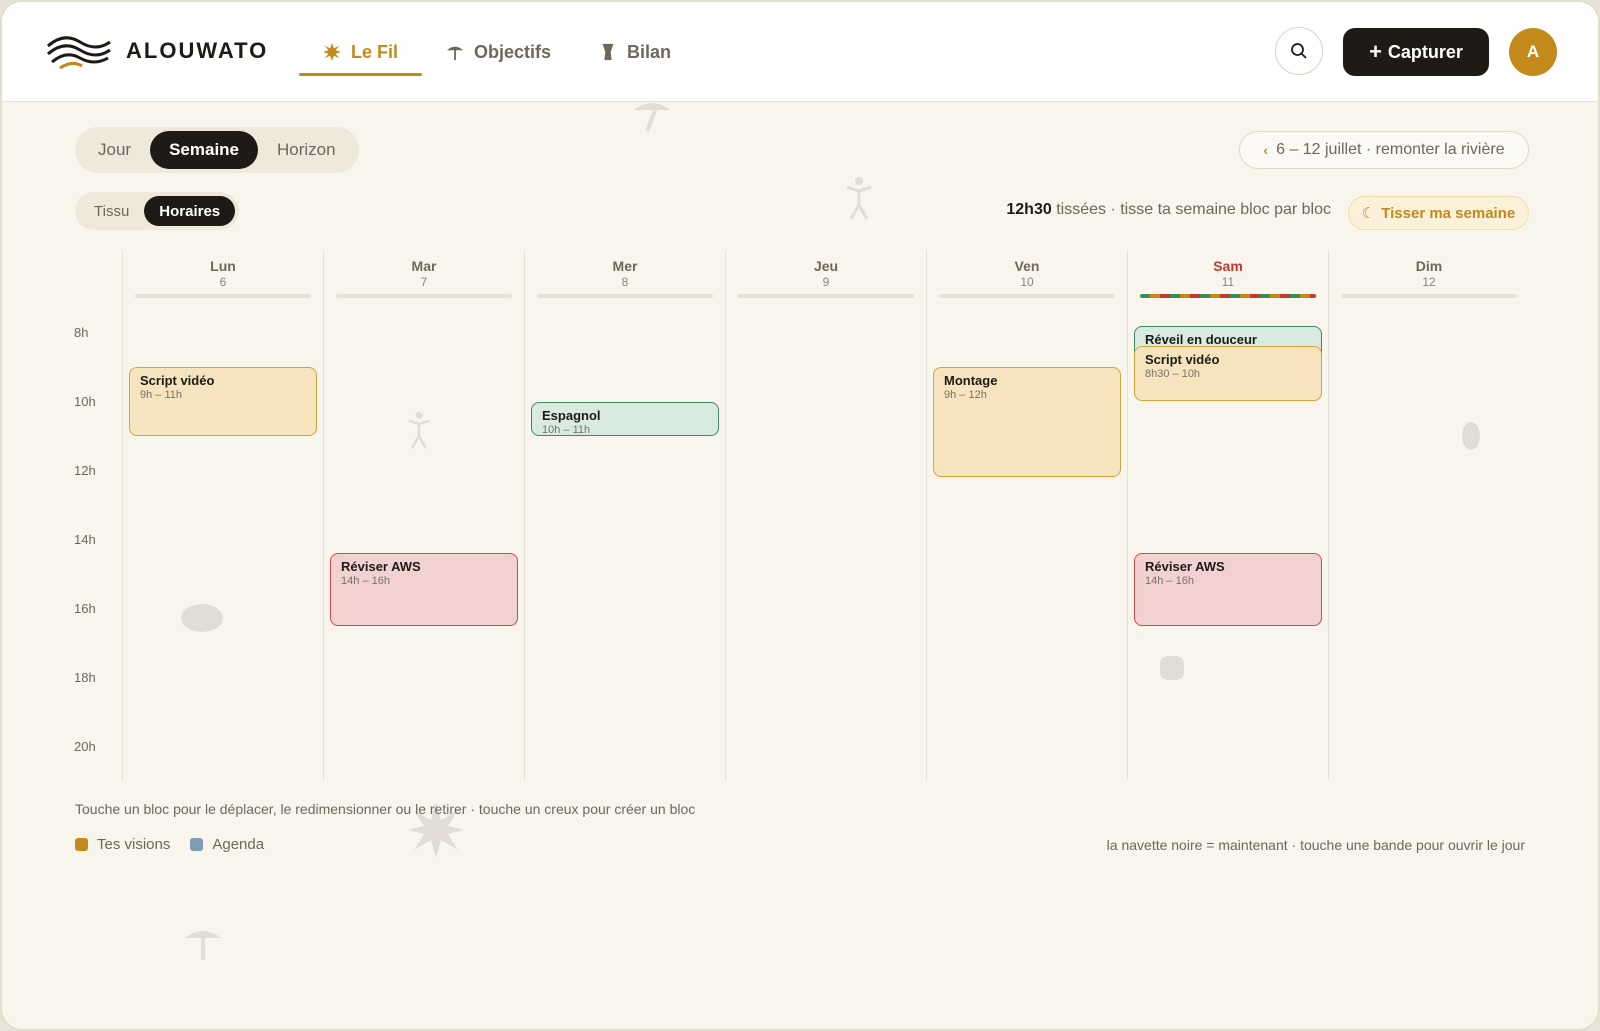 The image size is (1600, 1031). I want to click on day-name: Lun, so click(223, 266).